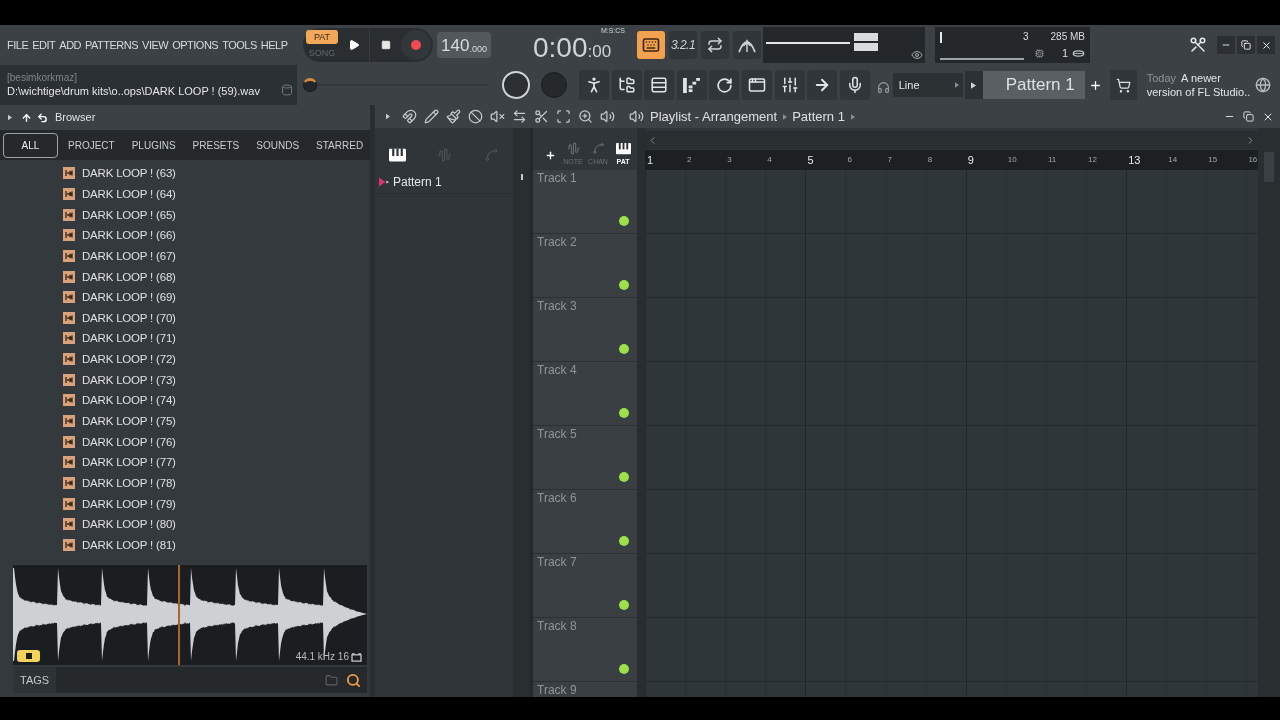 The width and height of the screenshot is (1280, 720). Describe the element at coordinates (541, 116) in the screenshot. I see `scissors-icon` at that location.